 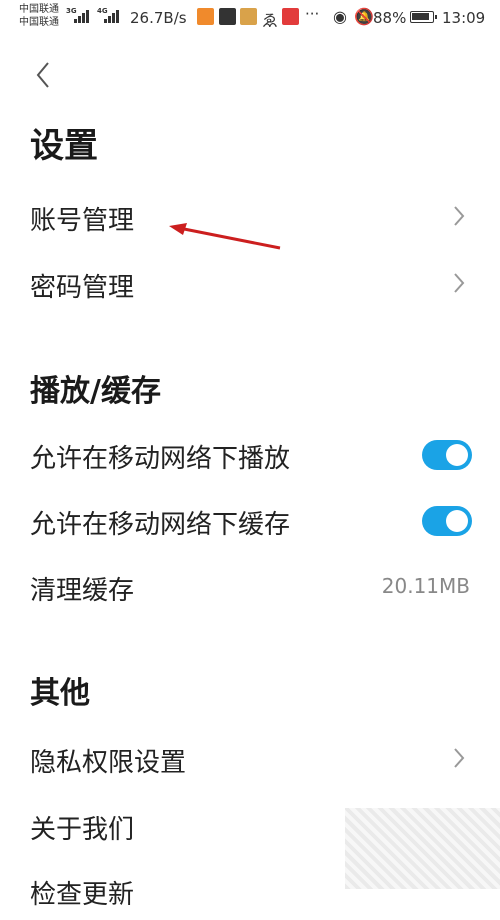 What do you see at coordinates (60, 693) in the screenshot?
I see `section-title-other: 其他` at bounding box center [60, 693].